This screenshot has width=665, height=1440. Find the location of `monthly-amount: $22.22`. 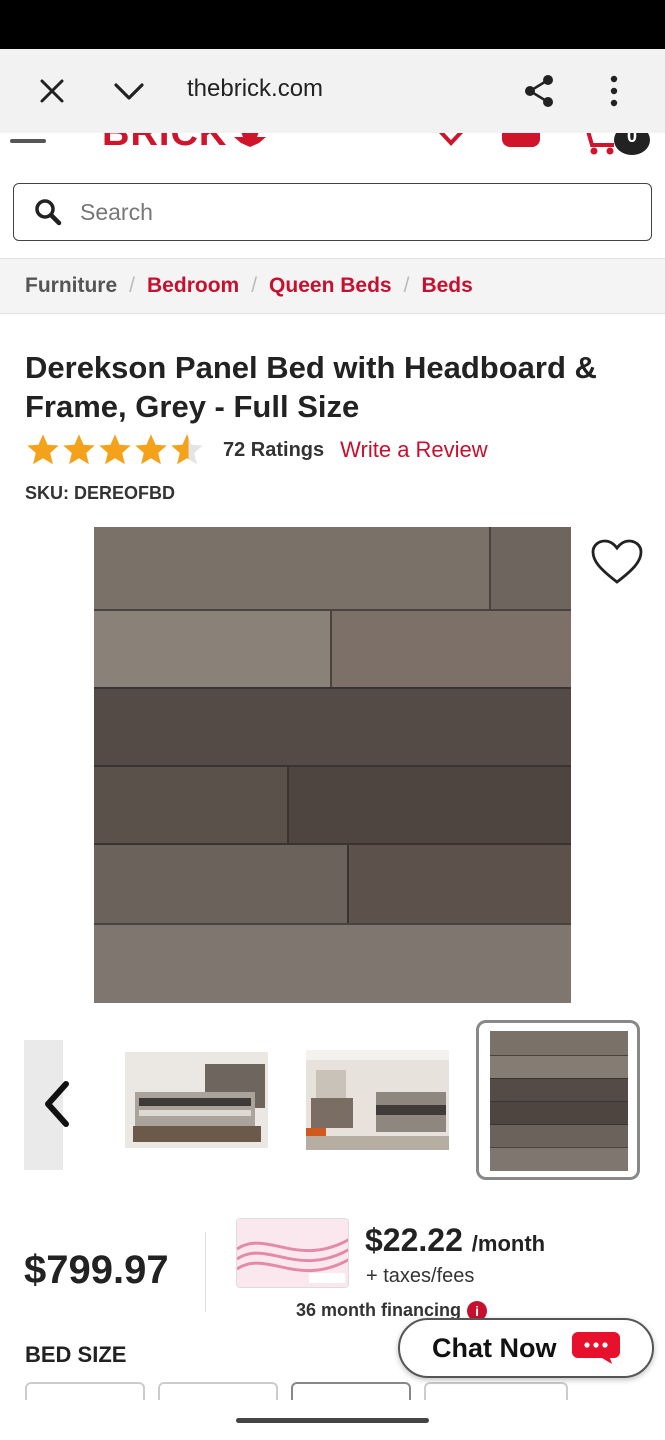

monthly-amount: $22.22 is located at coordinates (414, 1240).